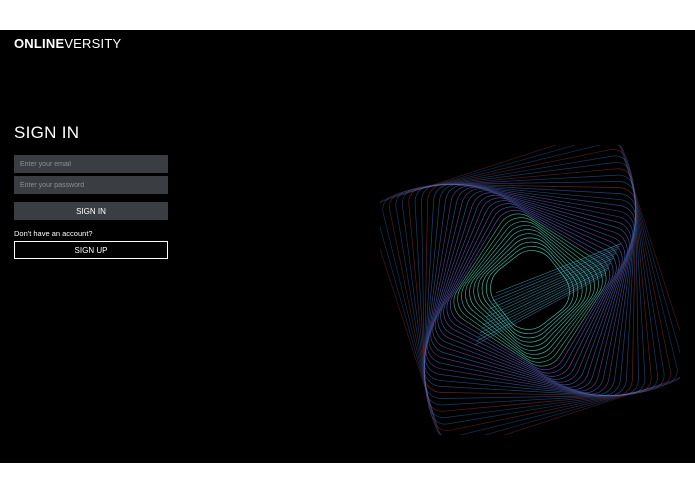 This screenshot has height=494, width=695. Describe the element at coordinates (91, 250) in the screenshot. I see `sign-up-button: SIGN UP` at that location.